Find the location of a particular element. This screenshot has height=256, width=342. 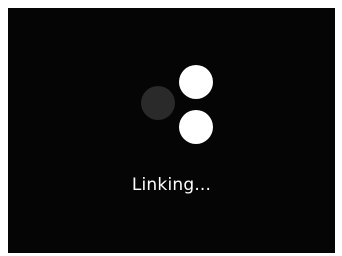

spinner-dot-left is located at coordinates (158, 103).